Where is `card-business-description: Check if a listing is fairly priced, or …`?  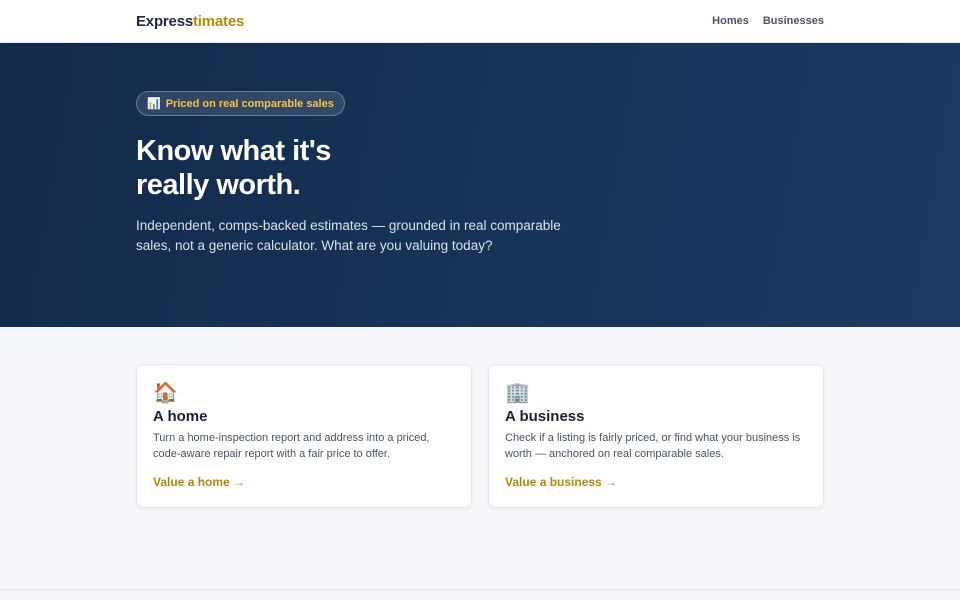
card-business-description: Check if a listing is fairly priced, or … is located at coordinates (653, 446).